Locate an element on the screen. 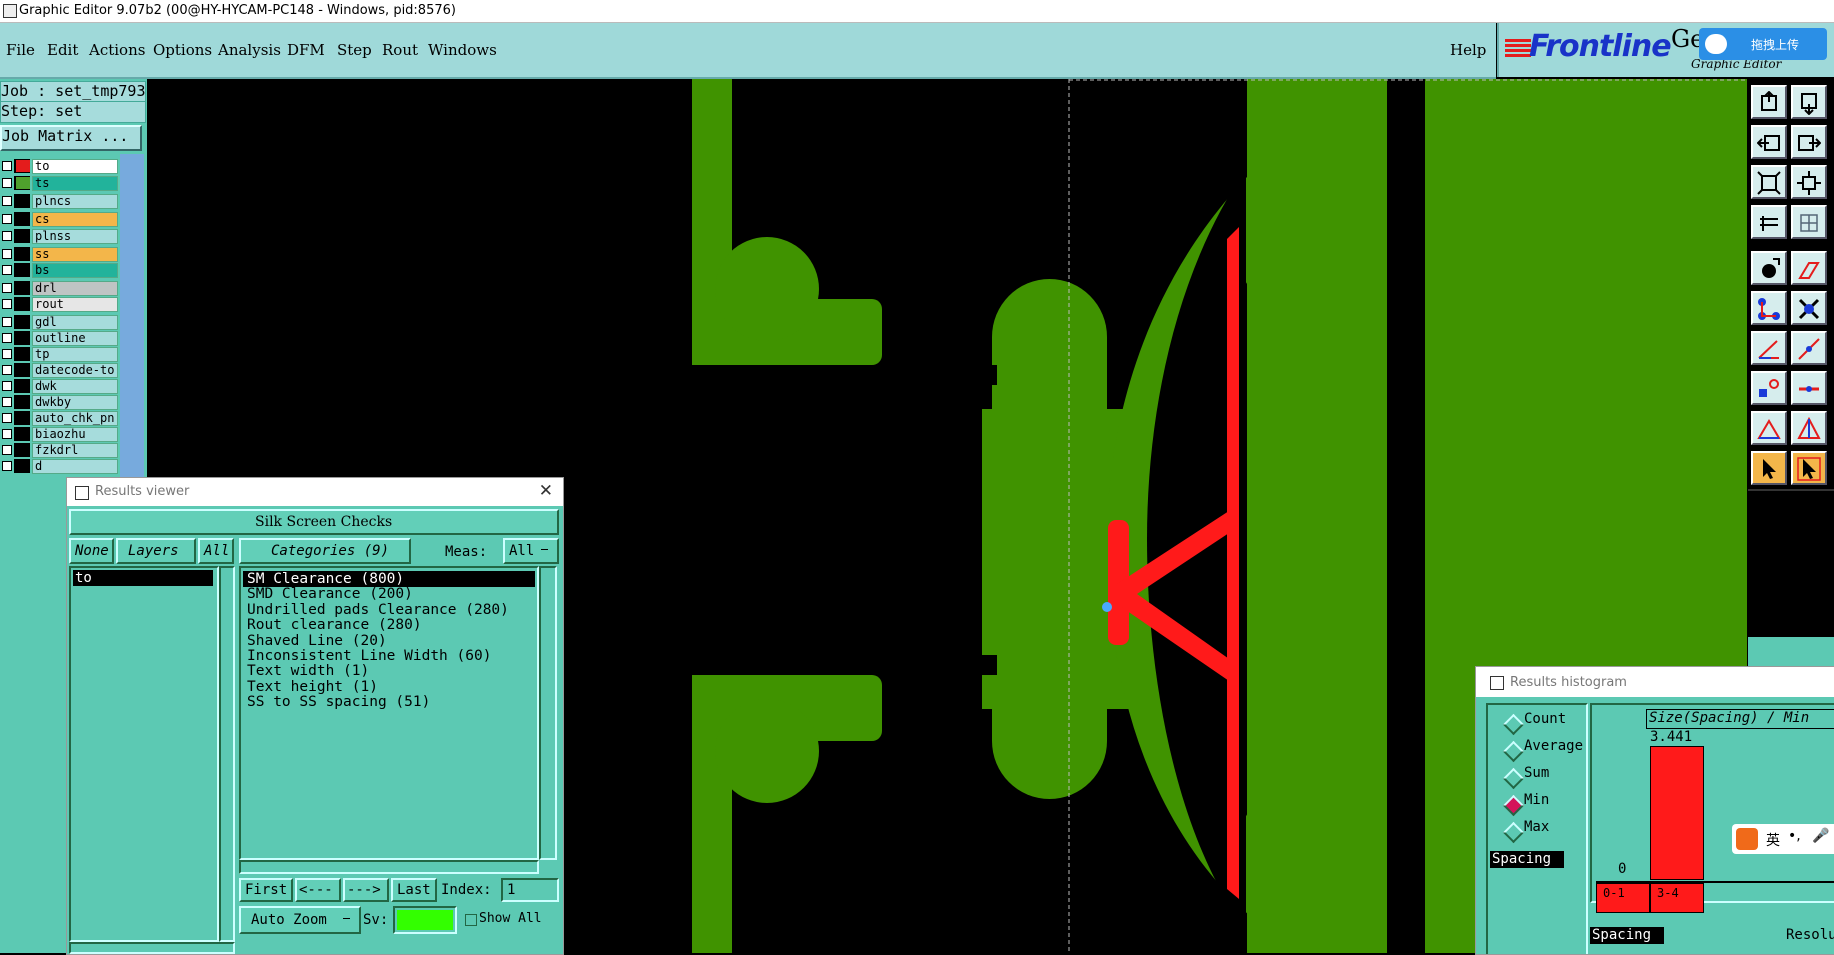 The width and height of the screenshot is (1834, 955). select-points-icon is located at coordinates (1769, 308).